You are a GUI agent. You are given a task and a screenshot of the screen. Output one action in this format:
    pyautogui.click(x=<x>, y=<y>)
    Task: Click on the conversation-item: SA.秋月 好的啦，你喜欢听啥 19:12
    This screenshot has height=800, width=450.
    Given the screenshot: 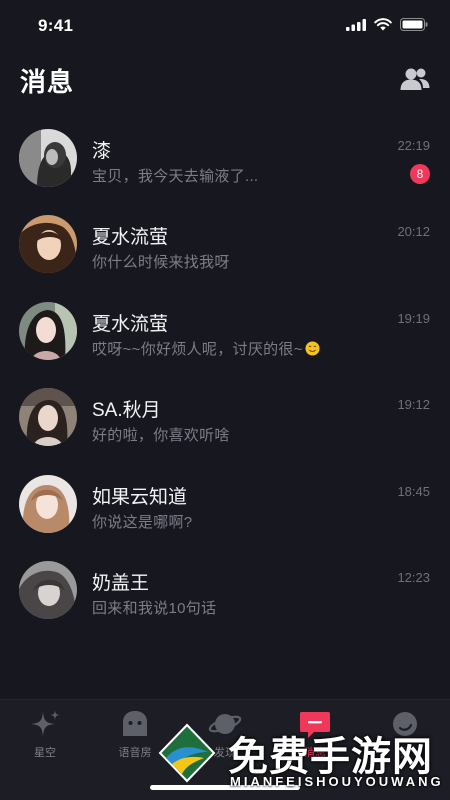 What is the action you would take?
    pyautogui.click(x=225, y=418)
    